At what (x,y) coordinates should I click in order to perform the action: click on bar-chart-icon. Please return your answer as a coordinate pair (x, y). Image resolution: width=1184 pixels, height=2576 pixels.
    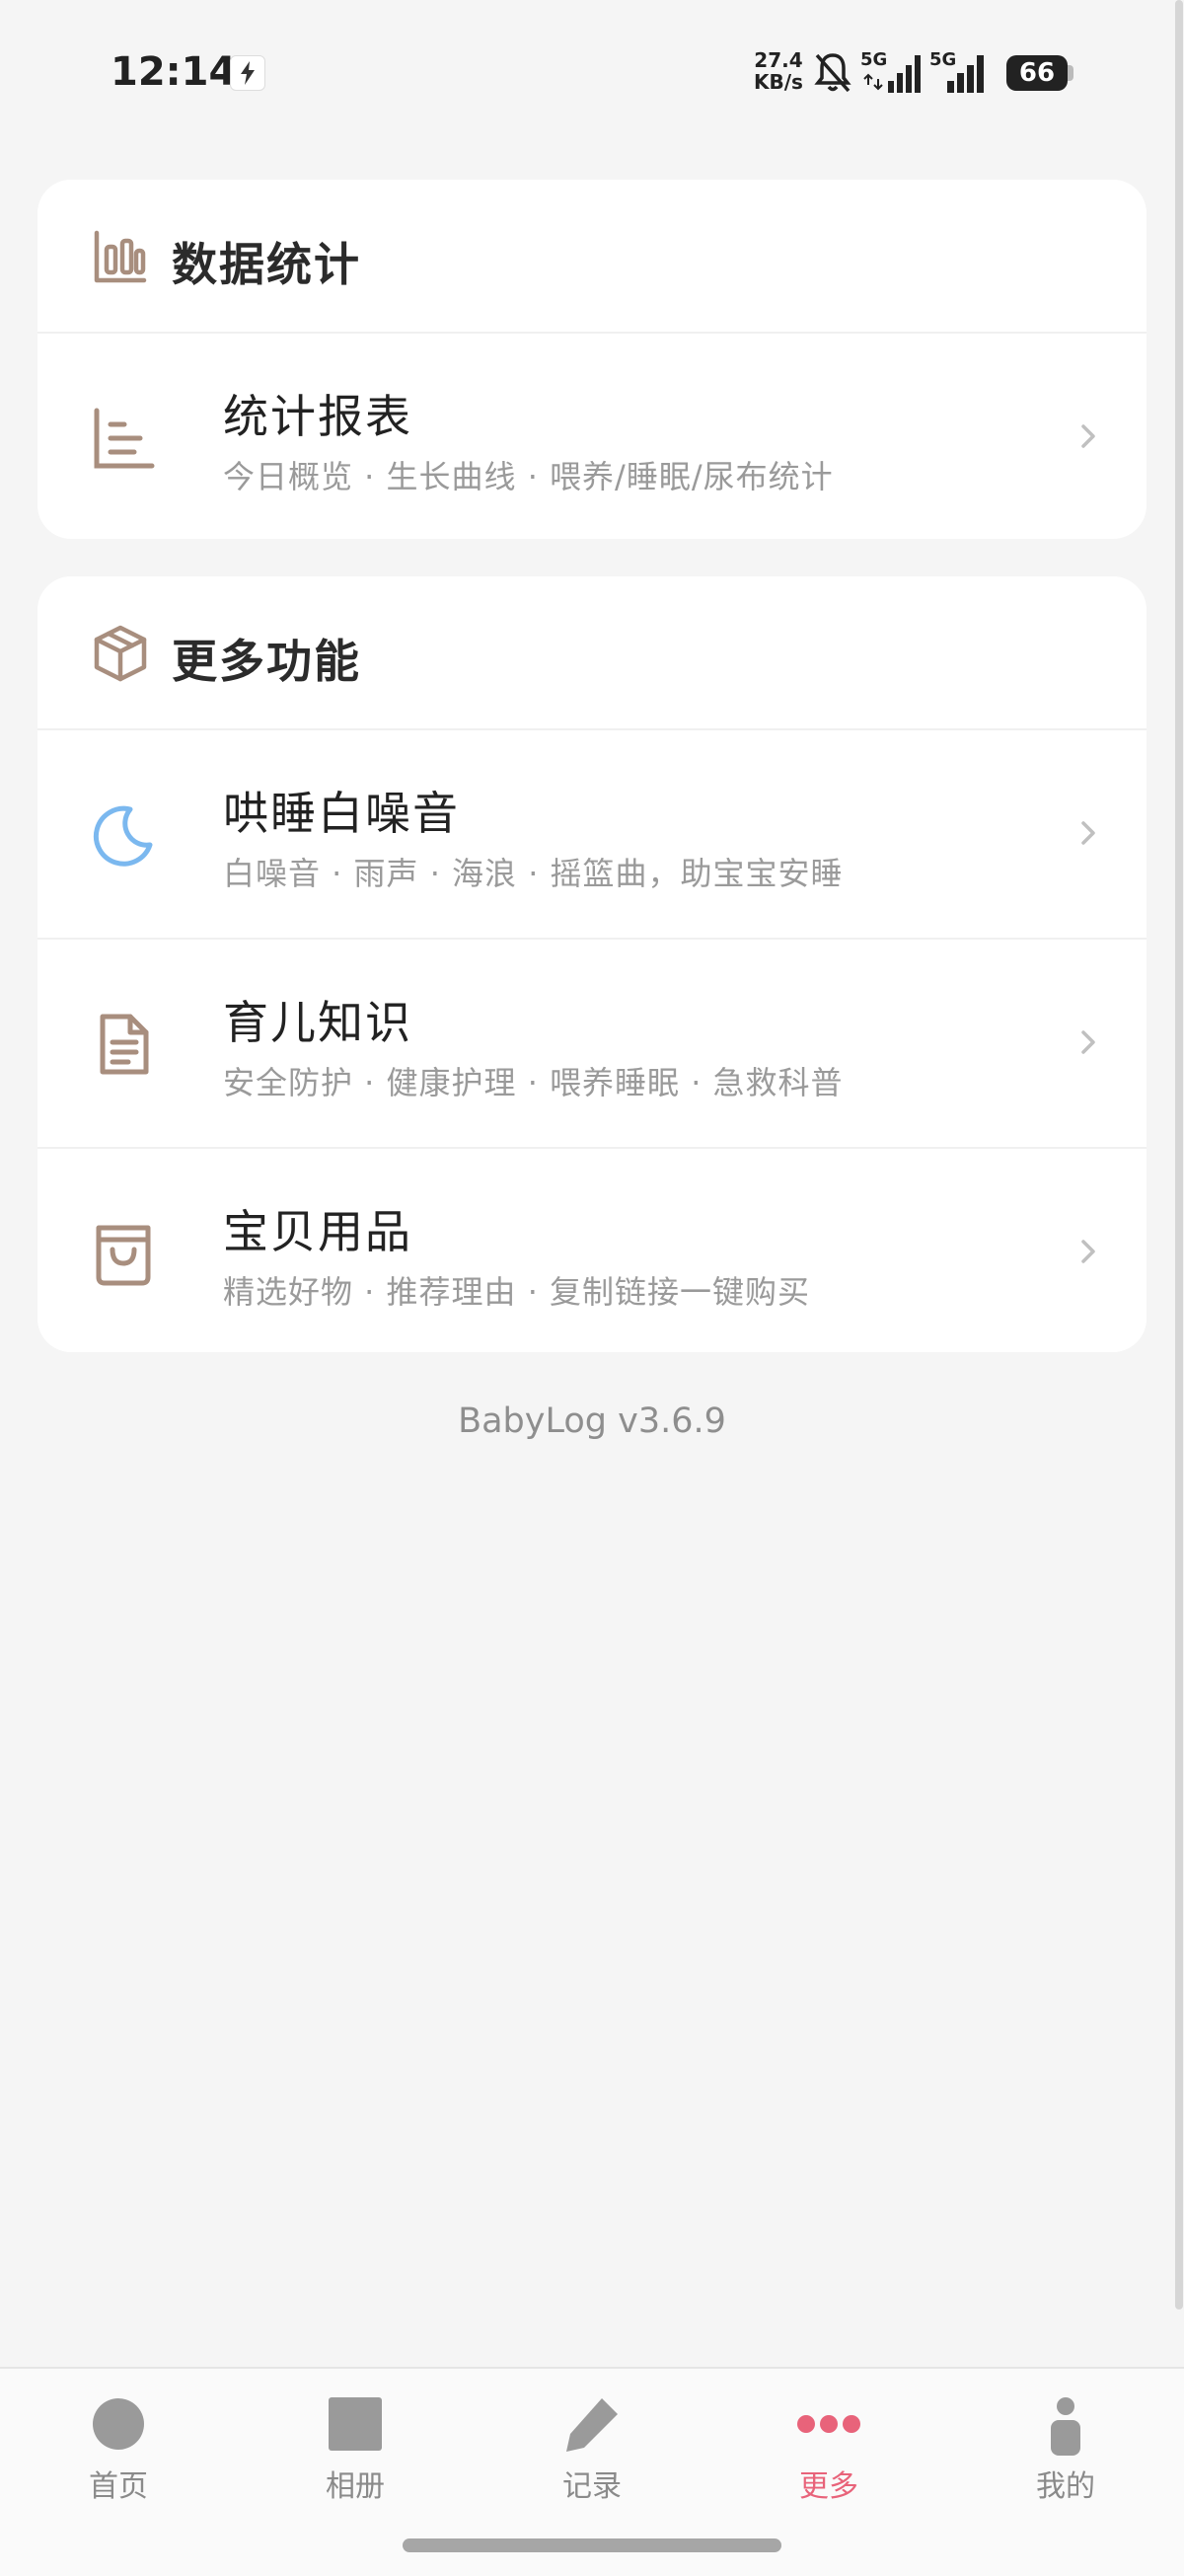
    Looking at the image, I should click on (121, 257).